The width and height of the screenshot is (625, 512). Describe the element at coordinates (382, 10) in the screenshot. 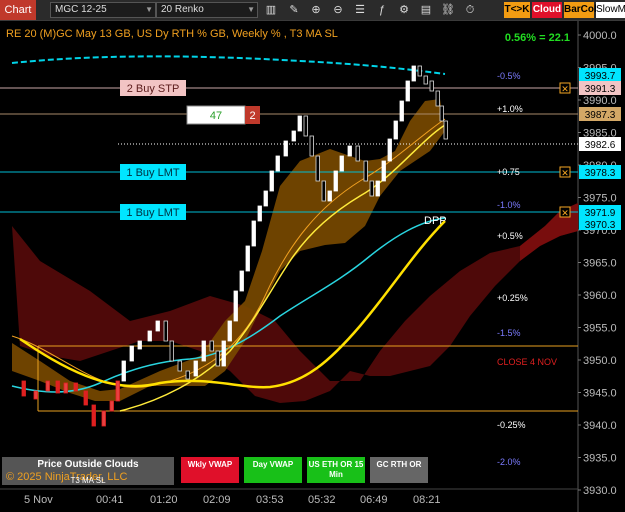

I see `indicators-icon: ƒ` at that location.